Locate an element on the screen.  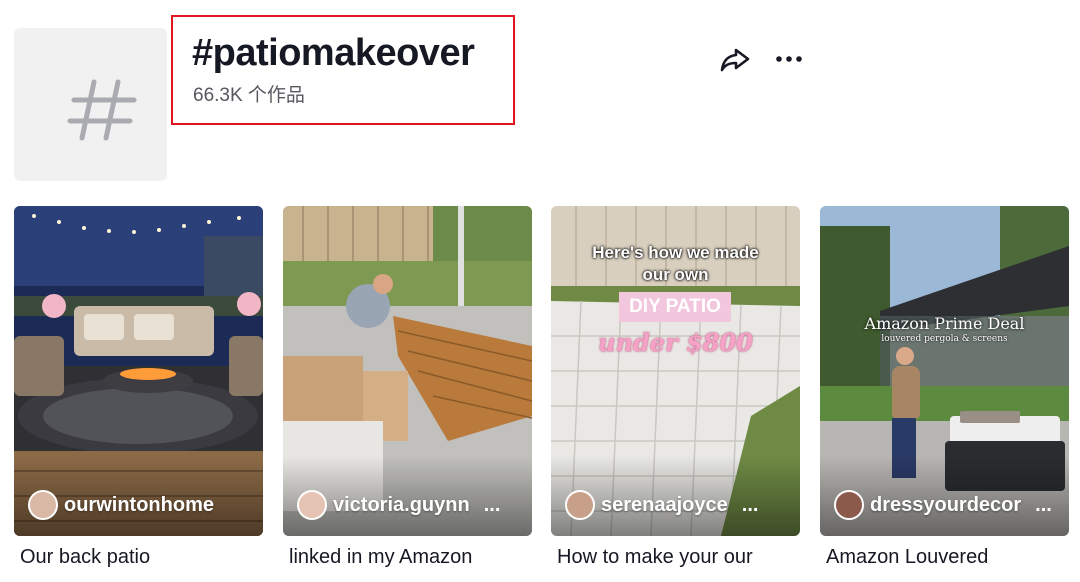
author-username: serenaajoyce is located at coordinates (664, 504).